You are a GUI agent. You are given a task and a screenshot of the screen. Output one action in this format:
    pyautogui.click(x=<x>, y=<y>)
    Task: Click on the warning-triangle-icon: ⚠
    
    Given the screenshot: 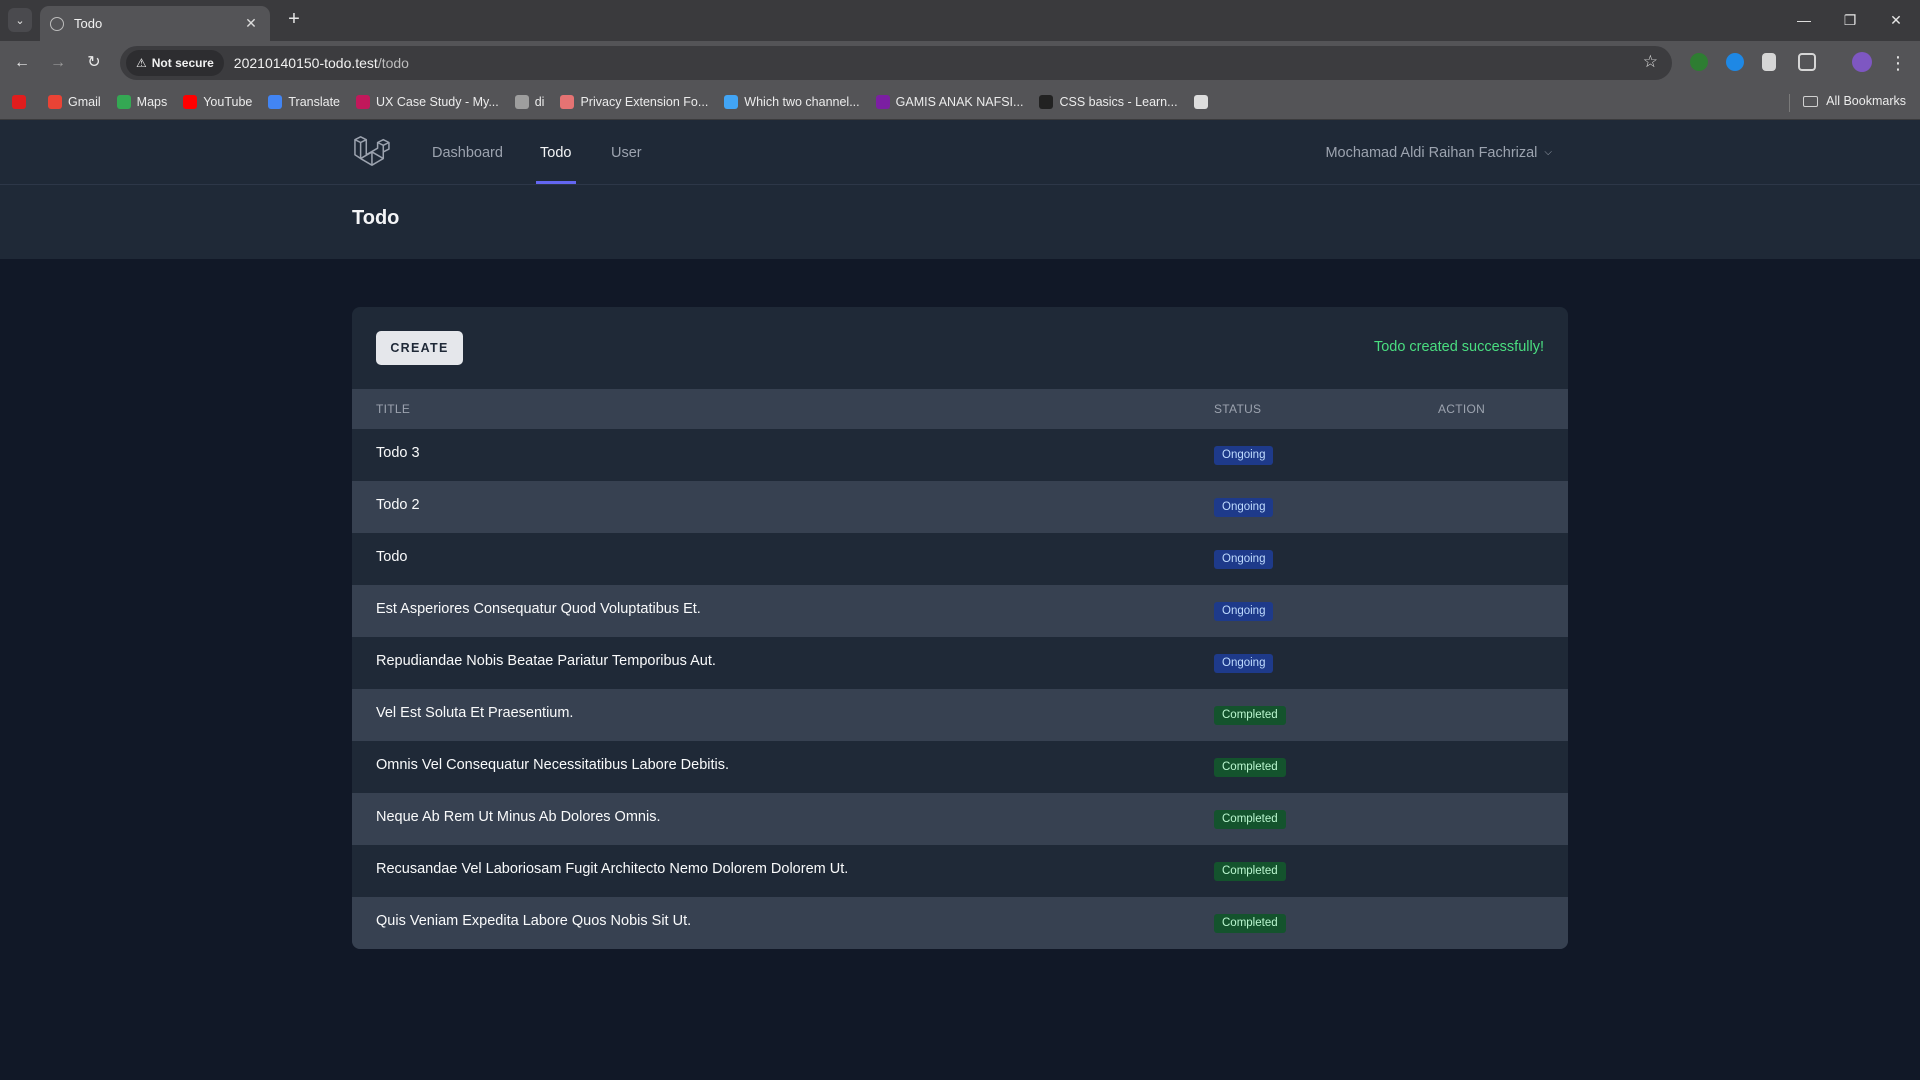 What is the action you would take?
    pyautogui.click(x=141, y=63)
    